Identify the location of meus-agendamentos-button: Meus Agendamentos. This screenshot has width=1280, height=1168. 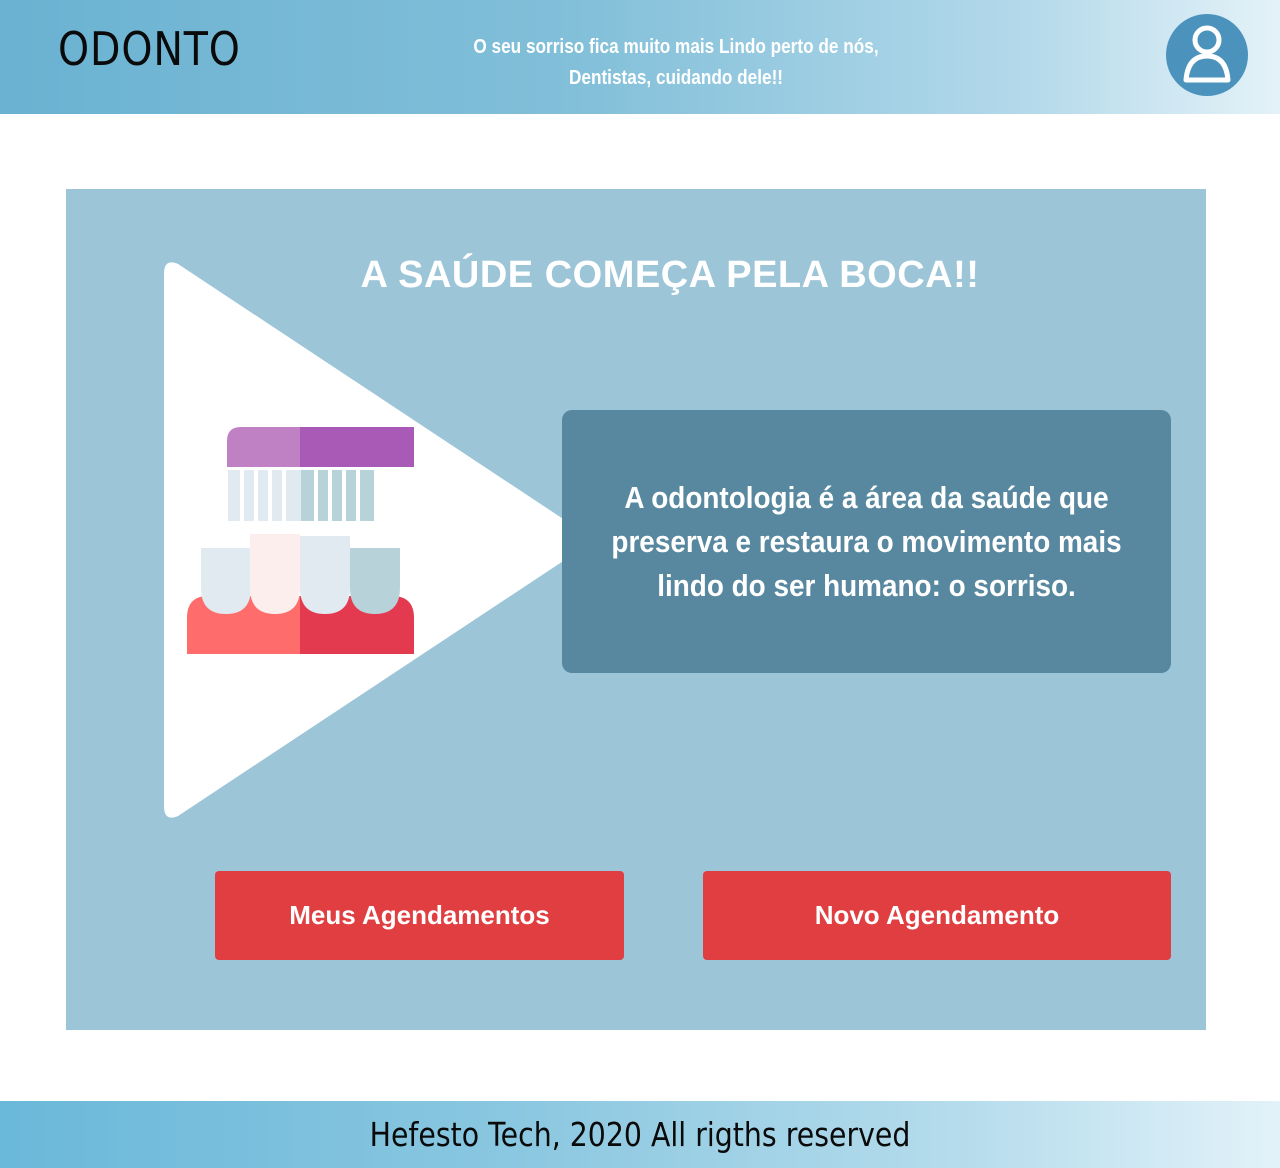
(419, 915).